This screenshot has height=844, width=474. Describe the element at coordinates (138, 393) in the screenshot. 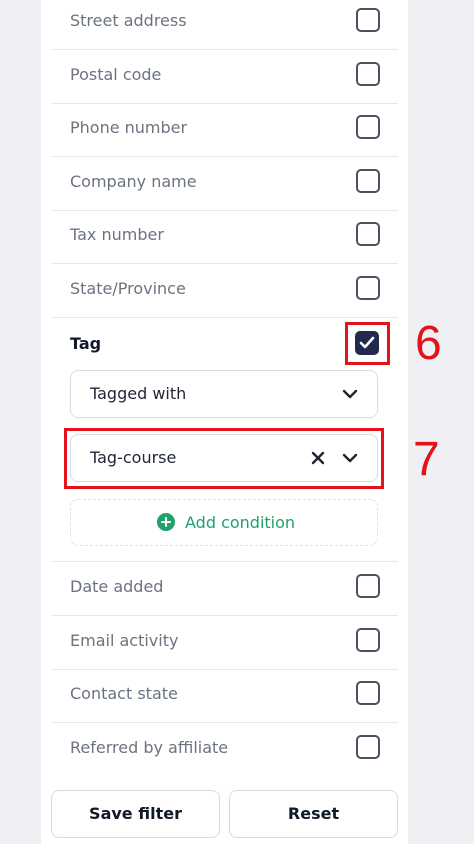

I see `condition-select-value: Tagged with` at that location.